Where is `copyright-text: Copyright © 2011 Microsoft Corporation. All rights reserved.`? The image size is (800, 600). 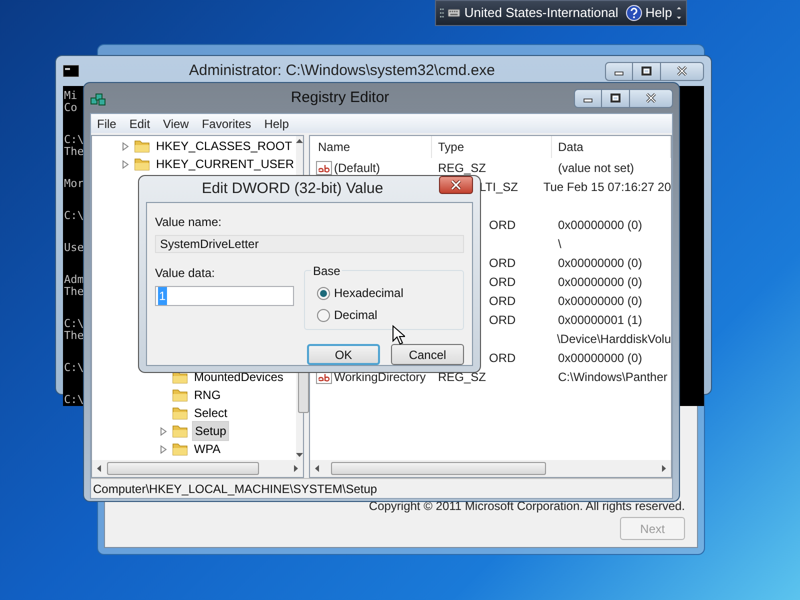
copyright-text: Copyright © 2011 Microsoft Corporation. All rights reserved. is located at coordinates (526, 506).